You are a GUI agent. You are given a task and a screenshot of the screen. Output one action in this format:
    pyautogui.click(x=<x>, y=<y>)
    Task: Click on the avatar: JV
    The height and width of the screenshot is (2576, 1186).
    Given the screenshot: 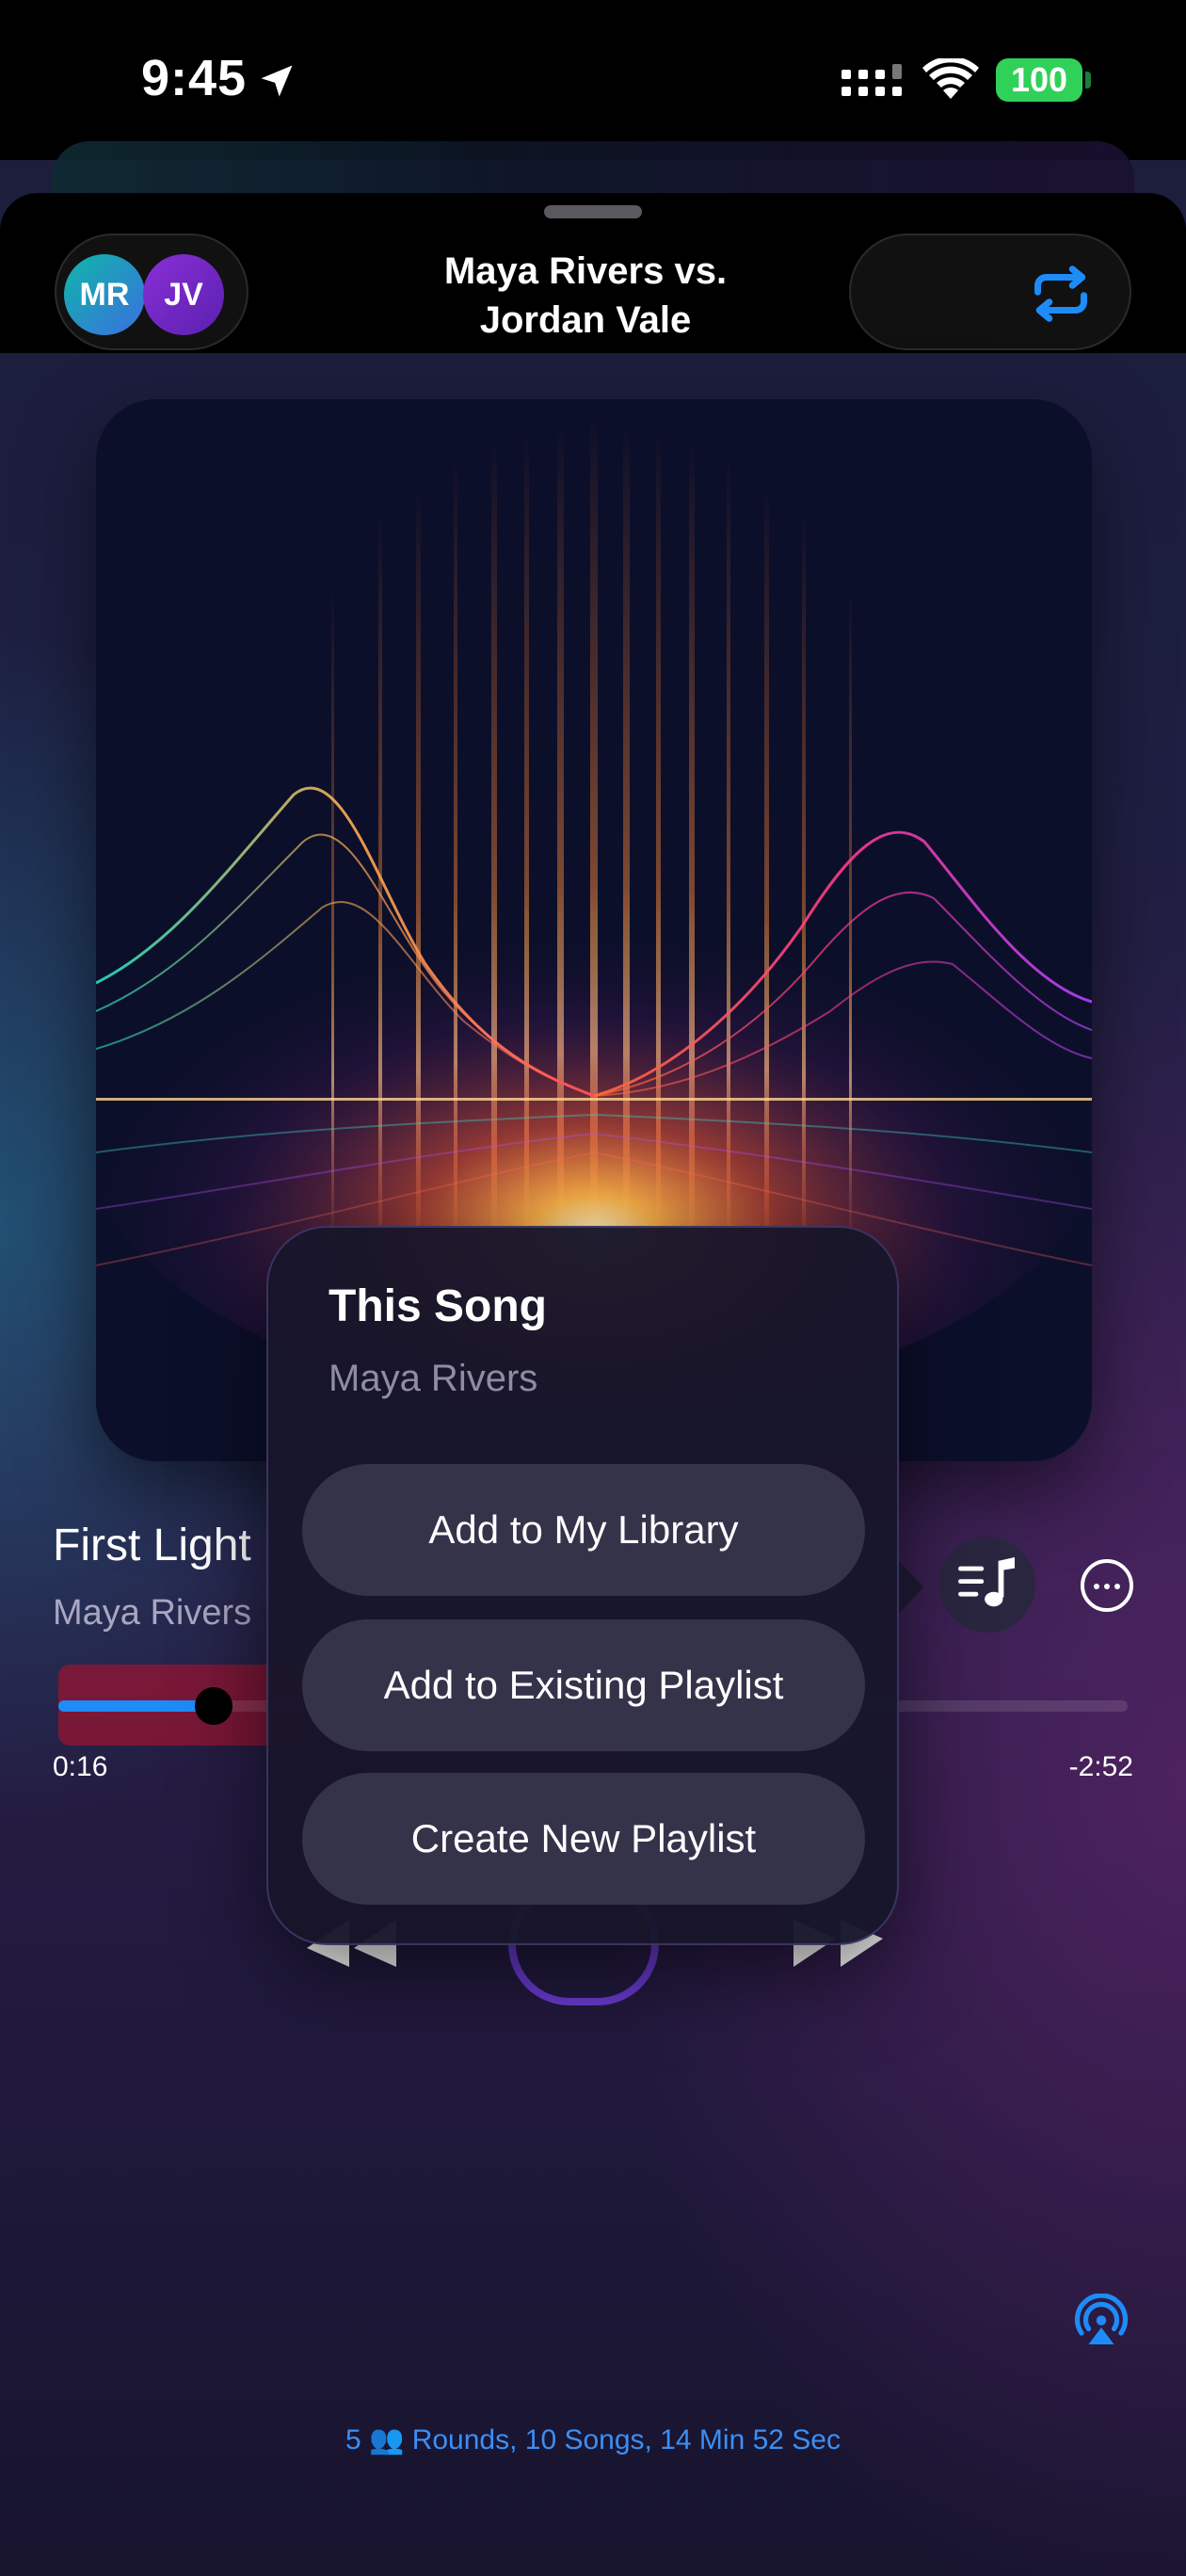 What is the action you would take?
    pyautogui.click(x=183, y=294)
    